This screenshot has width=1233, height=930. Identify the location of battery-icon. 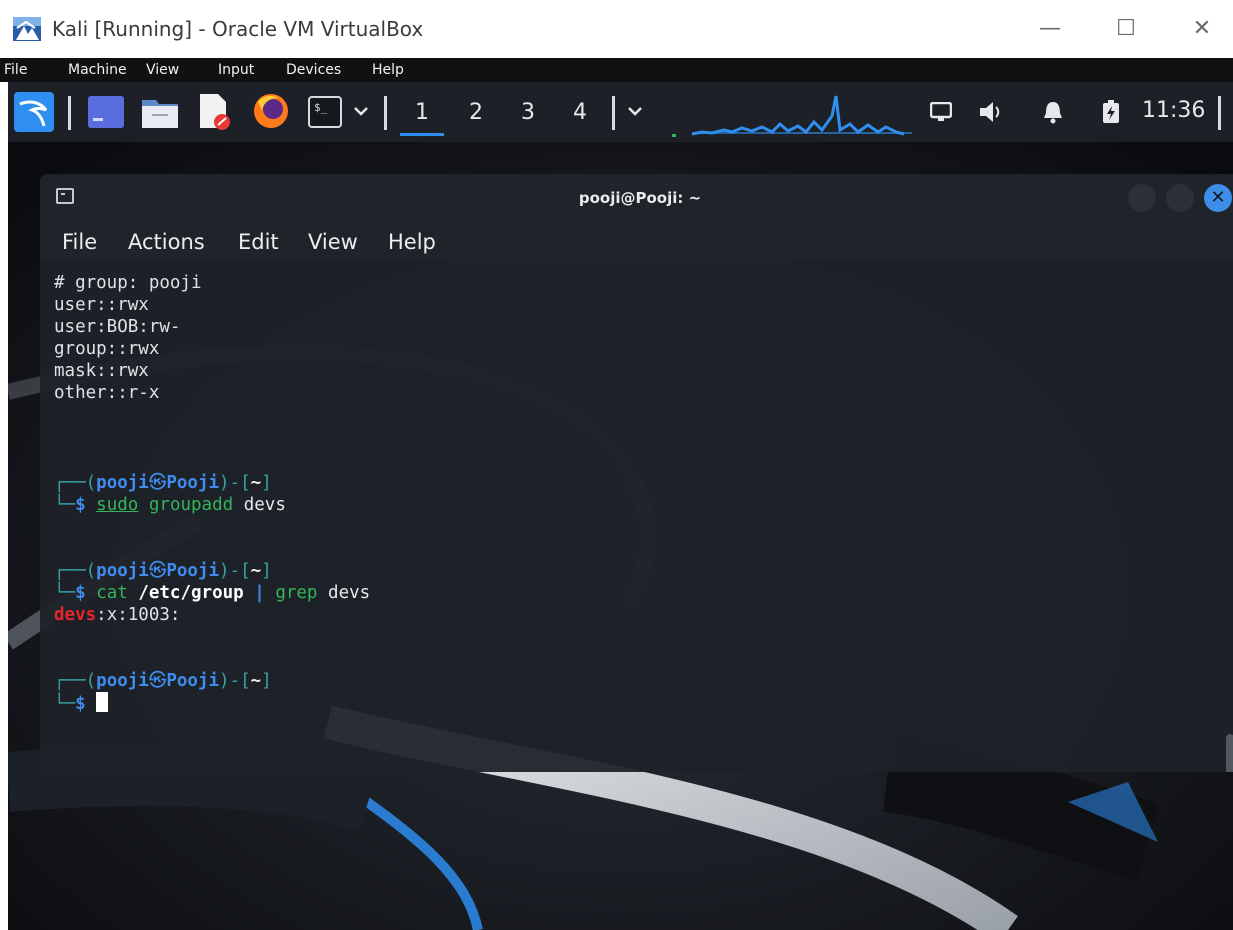
(1111, 112).